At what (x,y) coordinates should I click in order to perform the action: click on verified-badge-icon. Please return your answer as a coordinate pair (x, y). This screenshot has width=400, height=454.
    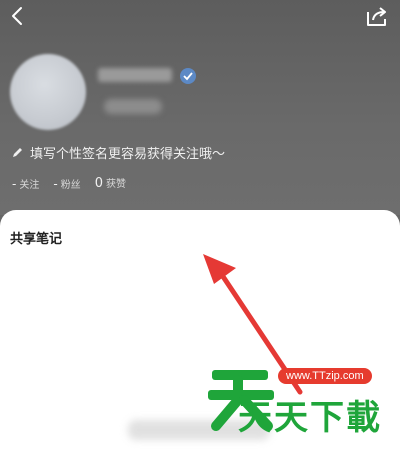
    Looking at the image, I should click on (188, 76).